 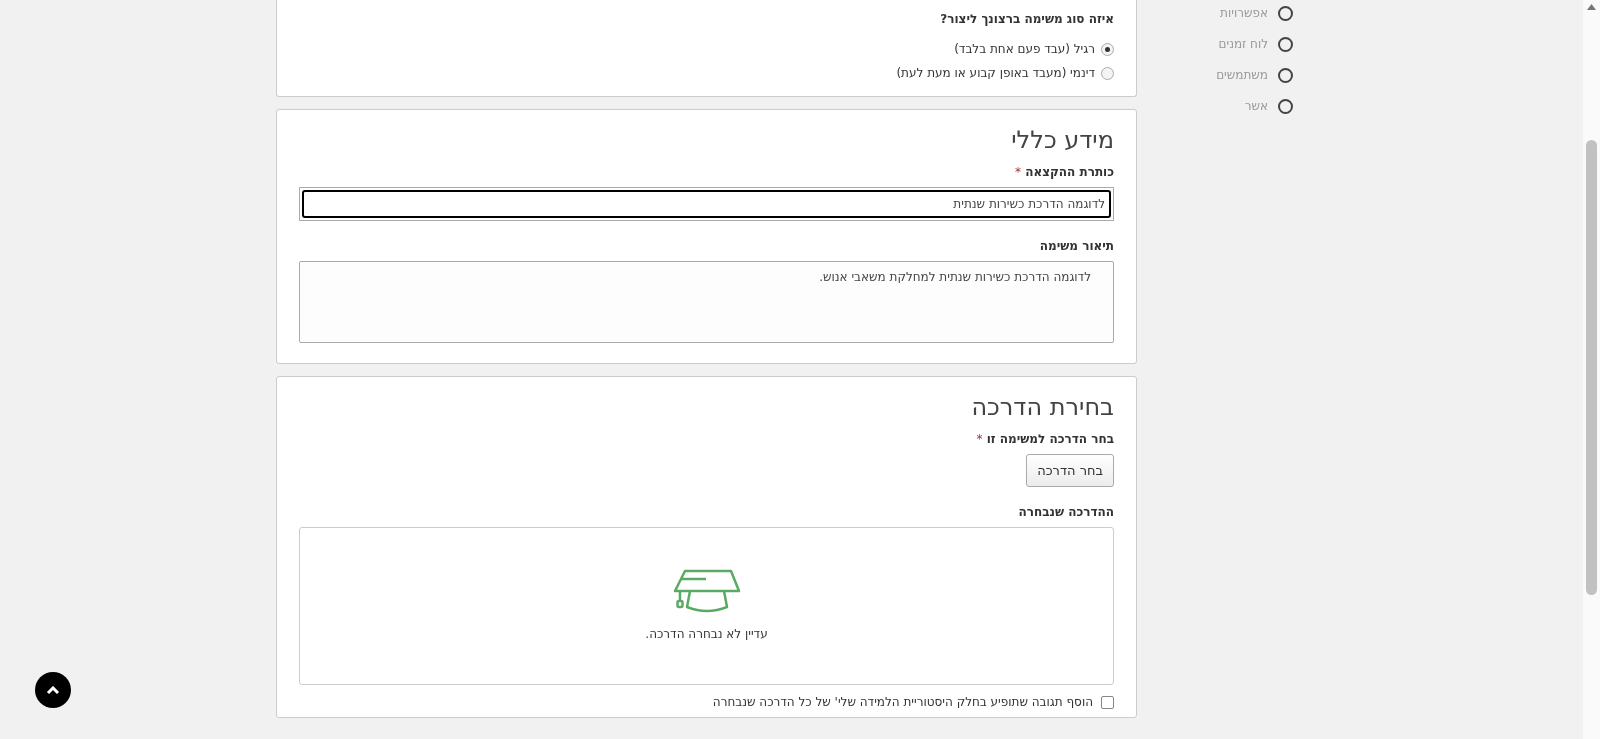 What do you see at coordinates (1076, 246) in the screenshot?
I see `field-label: תיאור משימה` at bounding box center [1076, 246].